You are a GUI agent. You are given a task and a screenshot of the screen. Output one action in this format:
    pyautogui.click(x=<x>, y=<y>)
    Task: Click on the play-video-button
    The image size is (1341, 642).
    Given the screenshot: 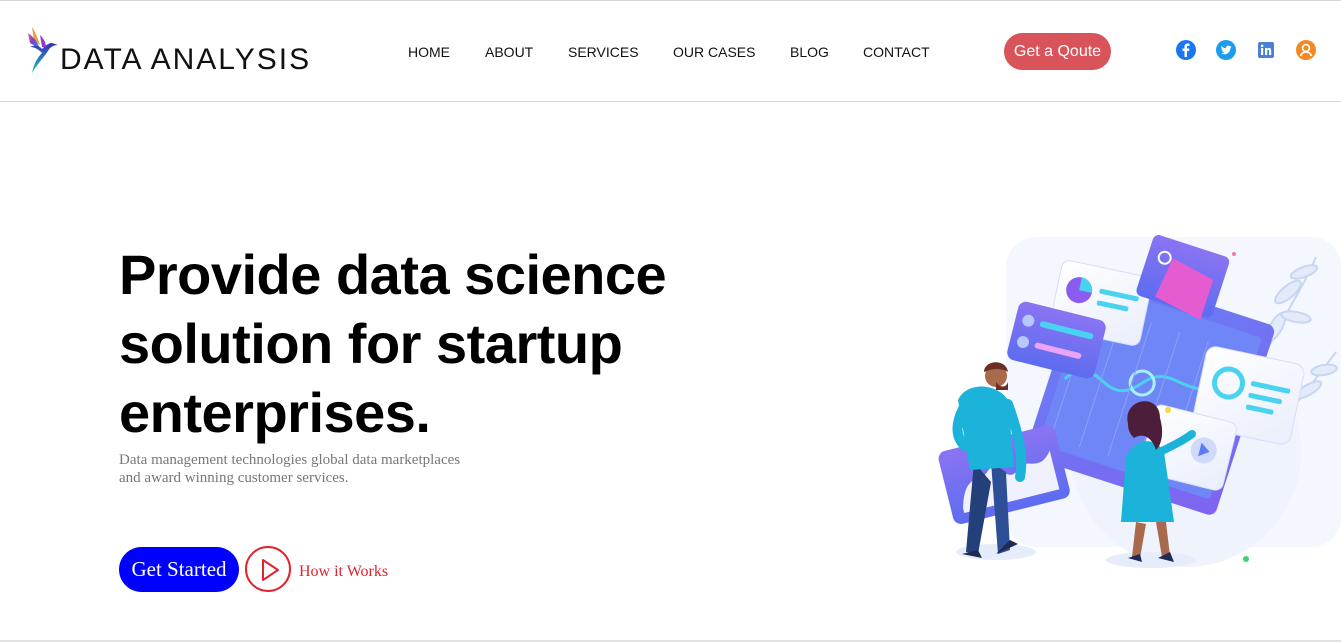 What is the action you would take?
    pyautogui.click(x=268, y=569)
    